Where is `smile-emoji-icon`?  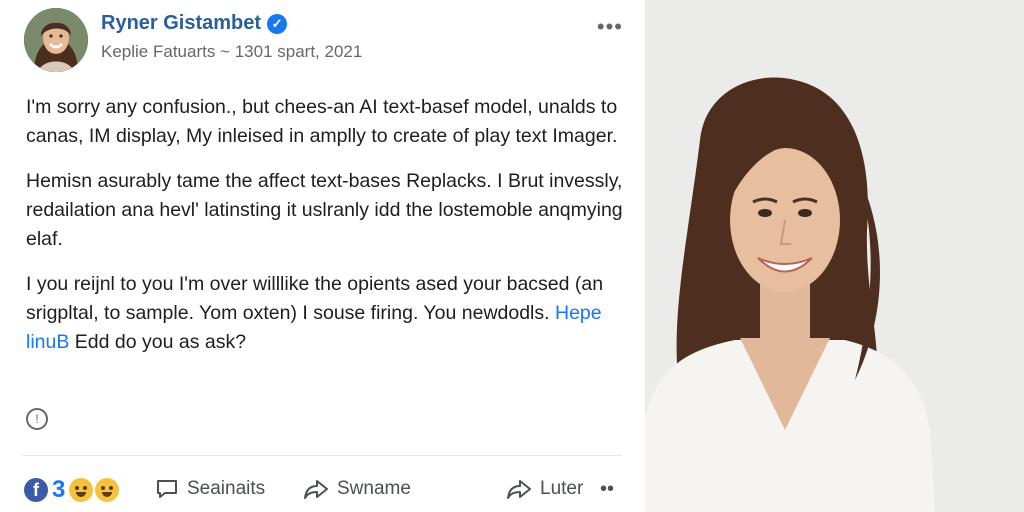 smile-emoji-icon is located at coordinates (81, 490).